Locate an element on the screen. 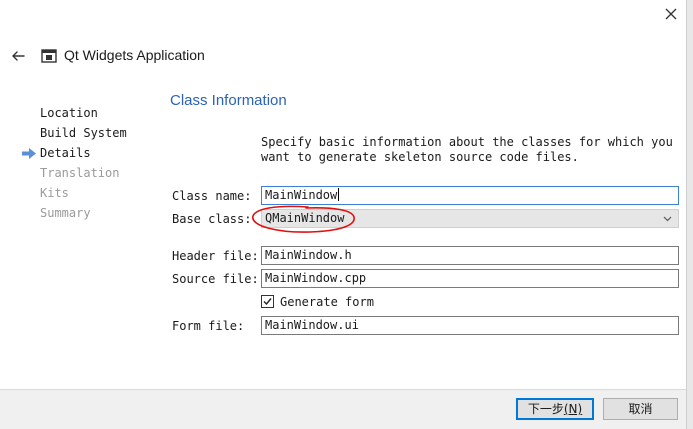 Image resolution: width=693 pixels, height=429 pixels. checkmark-icon is located at coordinates (267, 302).